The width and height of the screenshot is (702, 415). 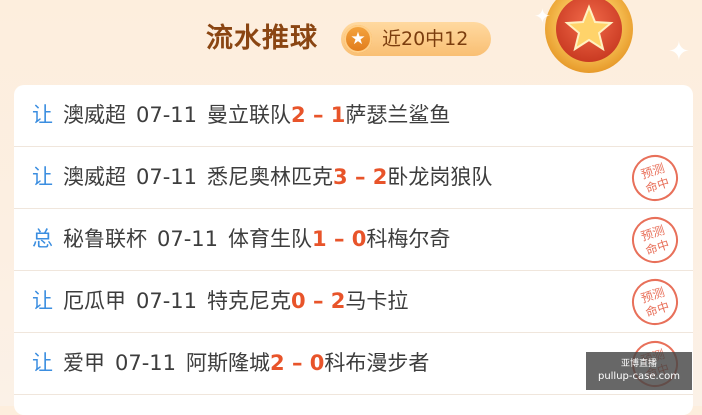 What do you see at coordinates (105, 239) in the screenshot?
I see `league-name: 秘鲁联杯` at bounding box center [105, 239].